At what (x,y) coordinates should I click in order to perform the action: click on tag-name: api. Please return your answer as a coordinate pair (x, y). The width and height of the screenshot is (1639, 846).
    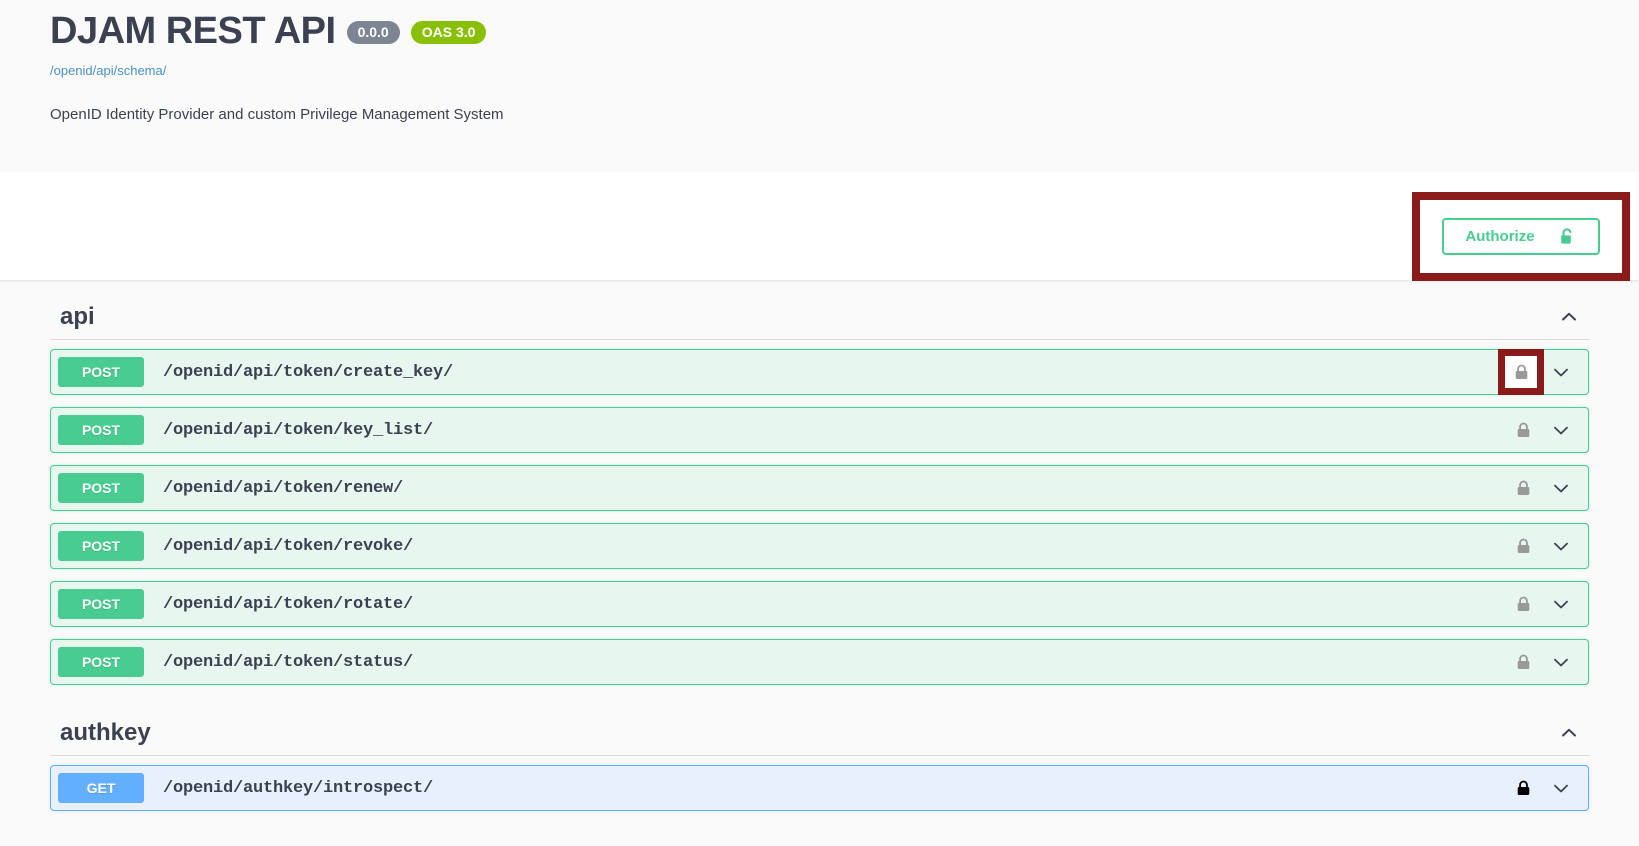
    Looking at the image, I should click on (77, 316).